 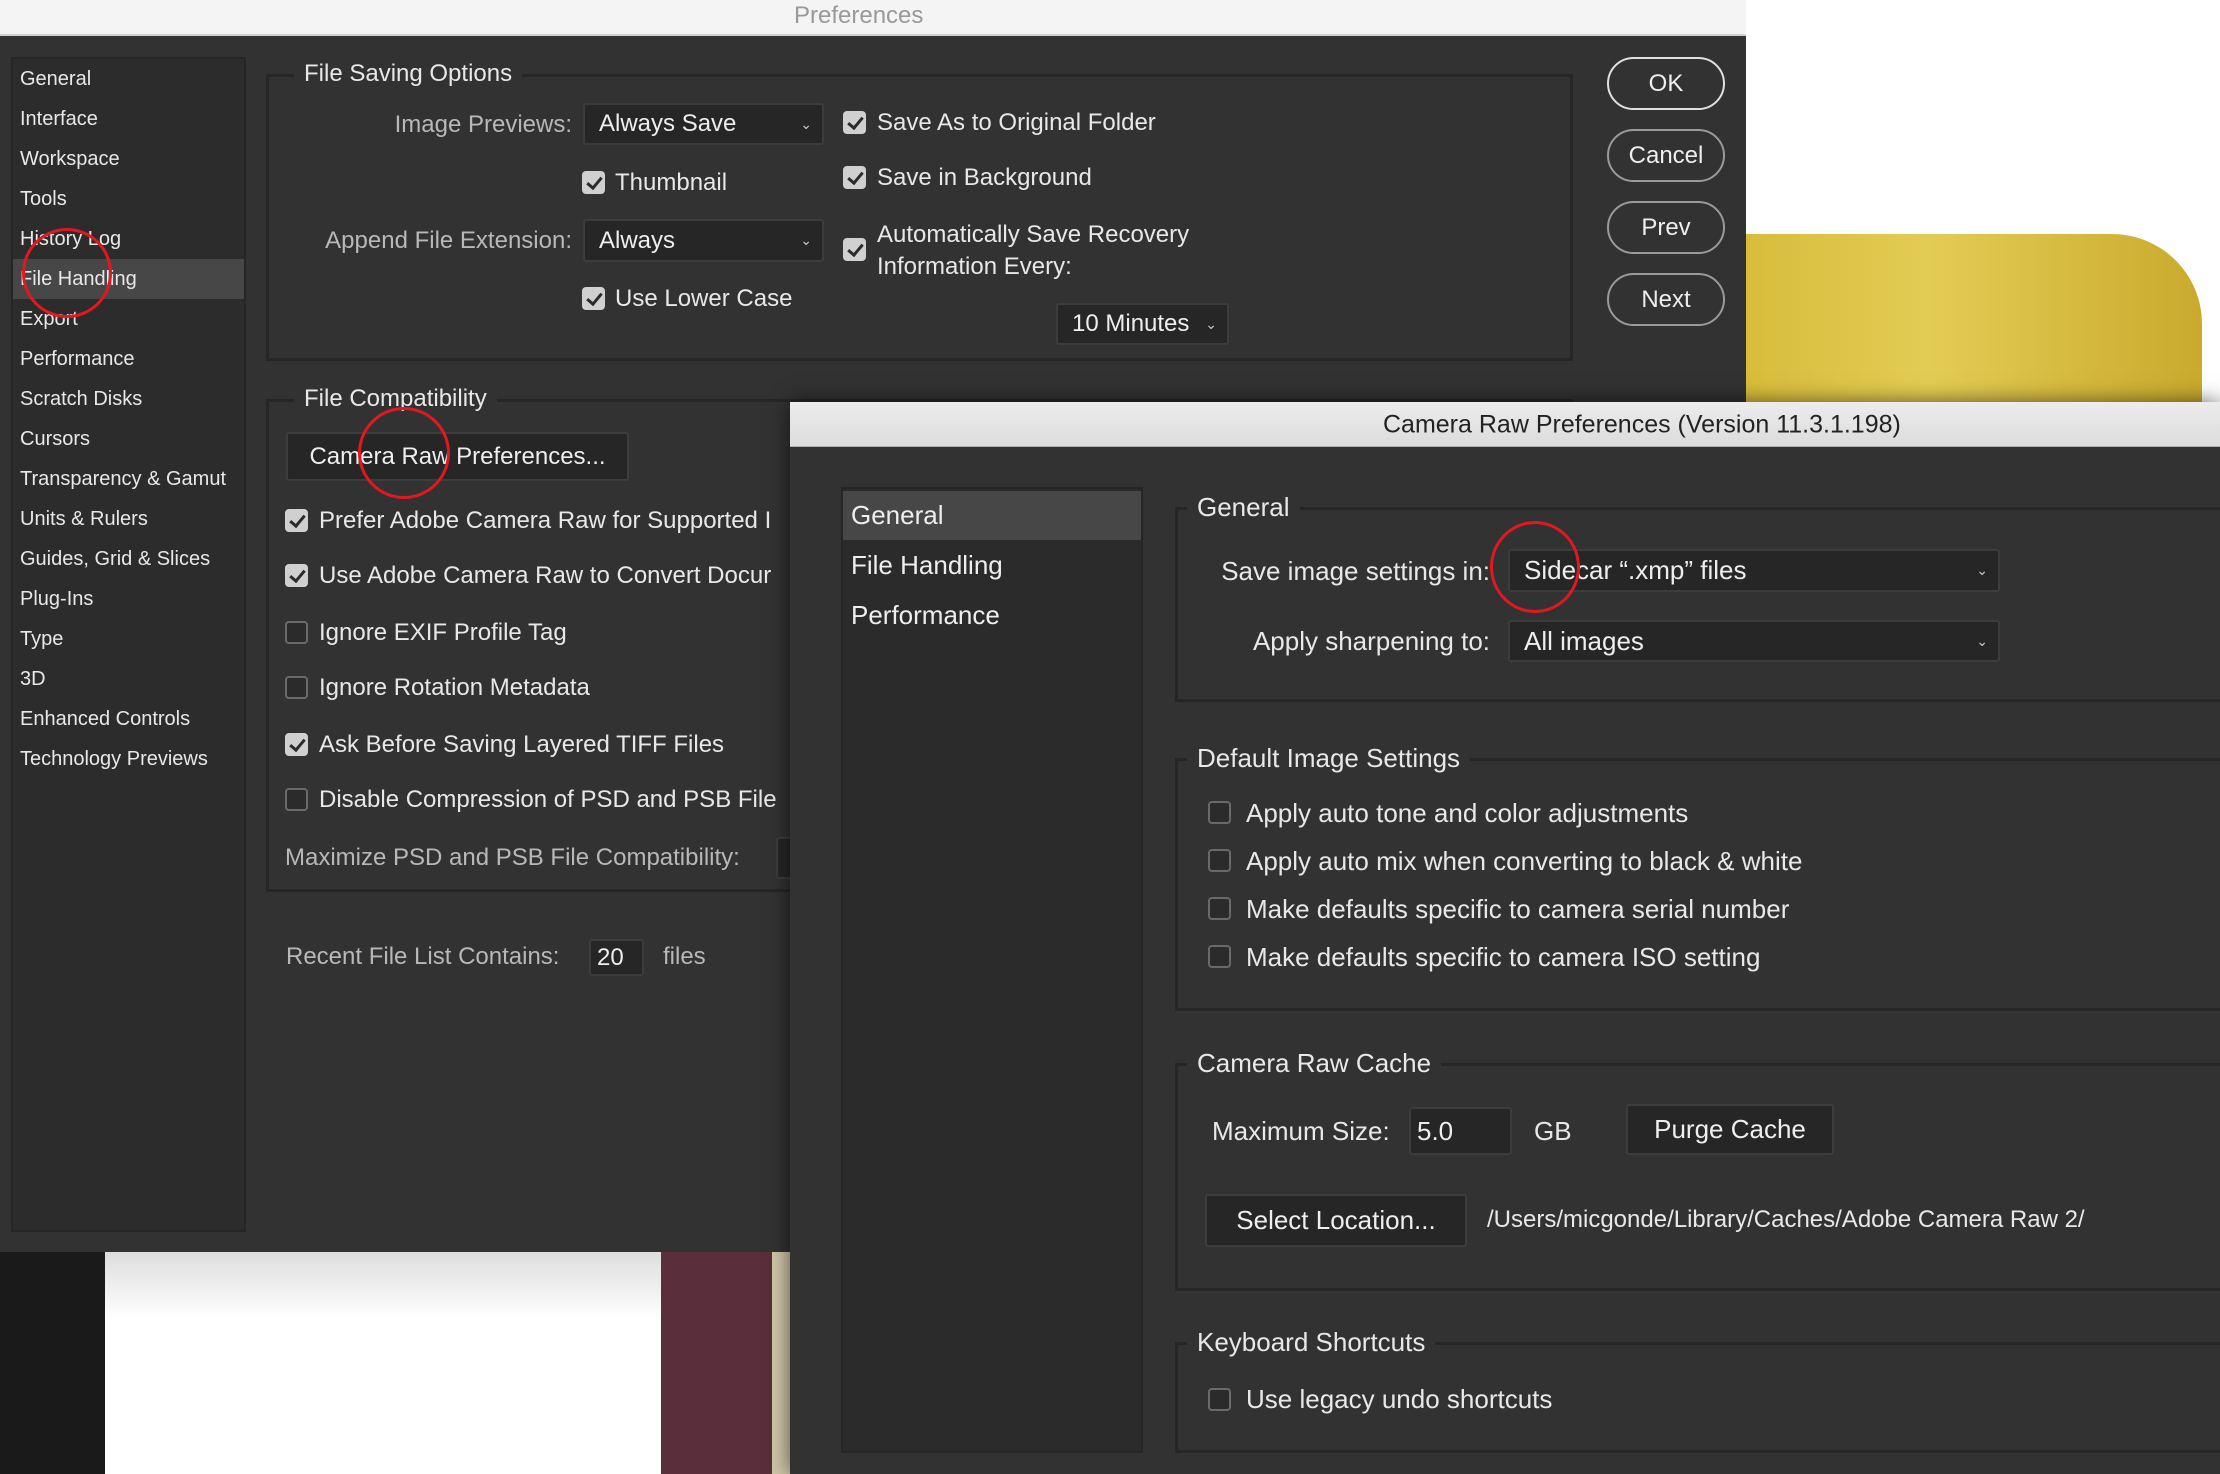 I want to click on file-saving-options-legend: File Saving Options, so click(x=408, y=74).